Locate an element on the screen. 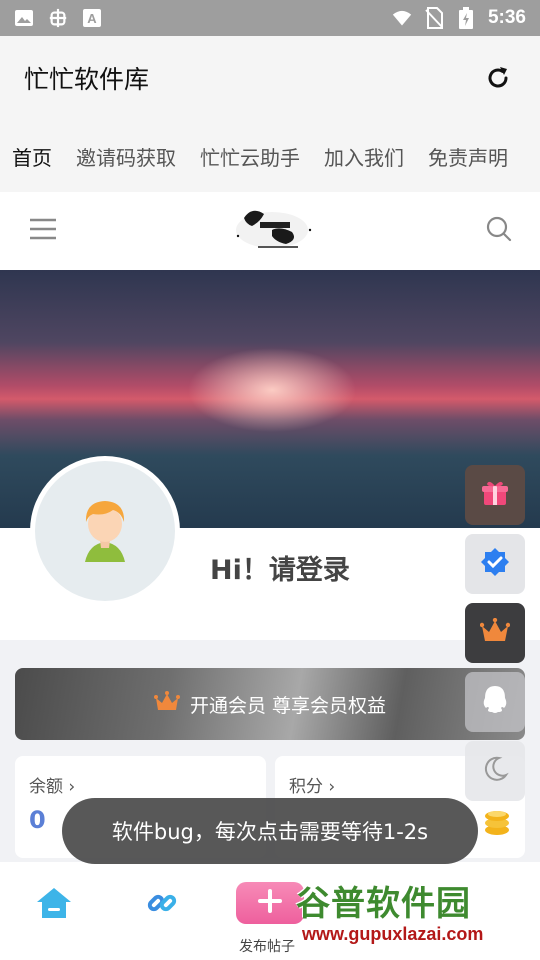 This screenshot has width=540, height=960. qq-icon is located at coordinates (495, 702).